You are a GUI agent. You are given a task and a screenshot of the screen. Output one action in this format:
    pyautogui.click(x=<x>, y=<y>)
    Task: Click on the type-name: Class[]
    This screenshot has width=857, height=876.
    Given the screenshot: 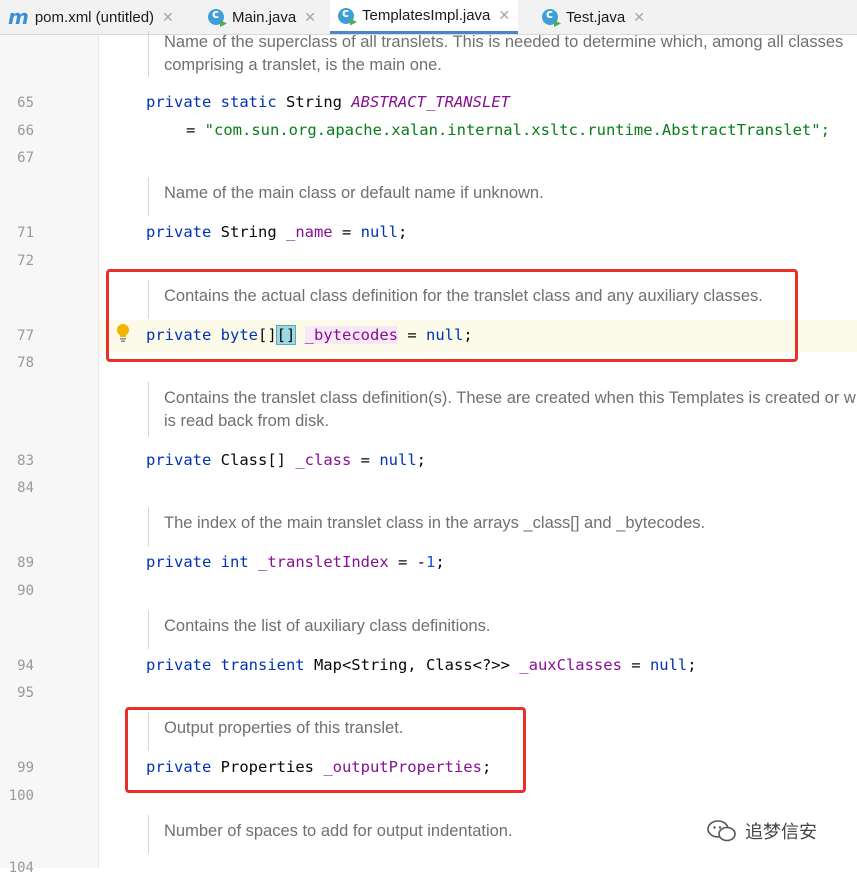 What is the action you would take?
    pyautogui.click(x=253, y=460)
    